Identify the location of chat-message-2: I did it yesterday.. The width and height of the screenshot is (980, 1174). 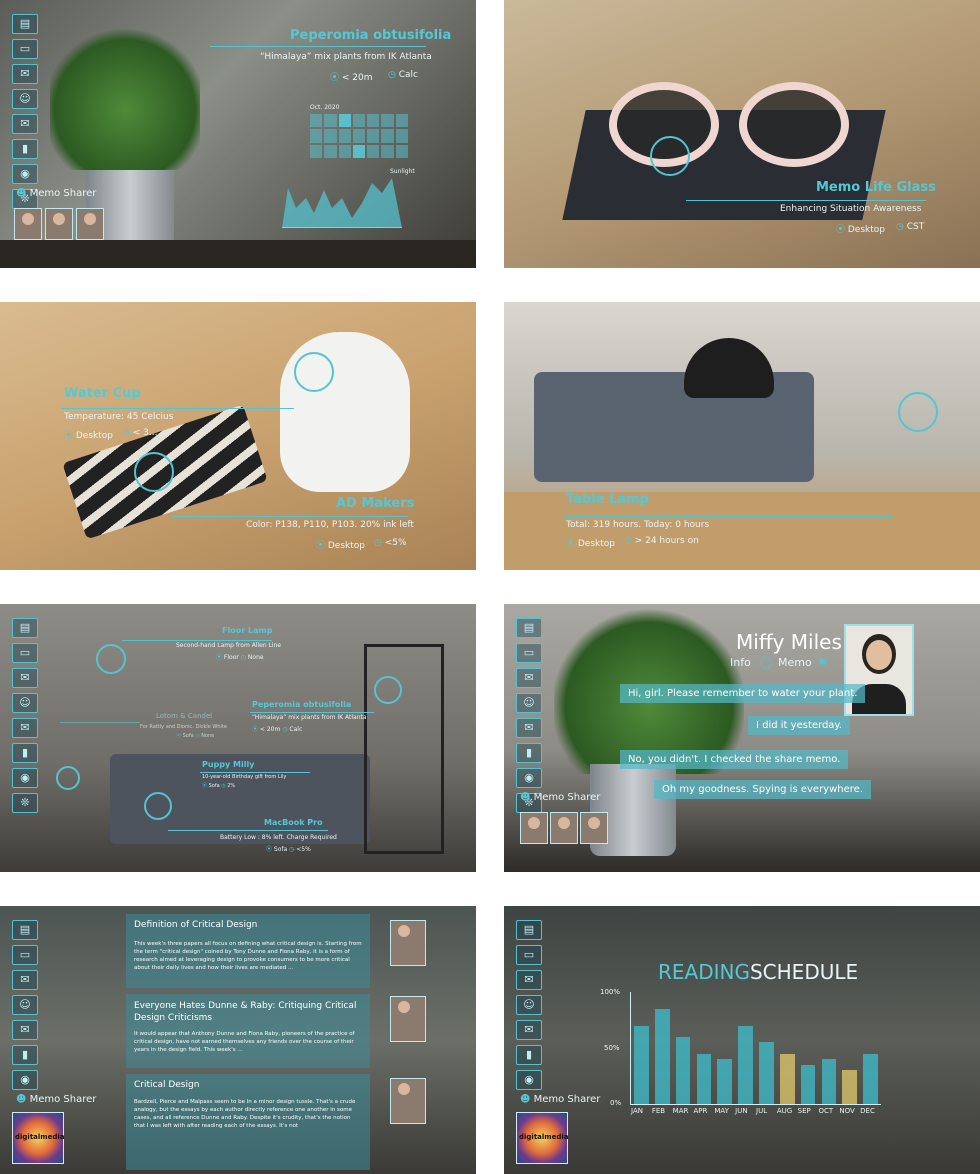
(799, 725).